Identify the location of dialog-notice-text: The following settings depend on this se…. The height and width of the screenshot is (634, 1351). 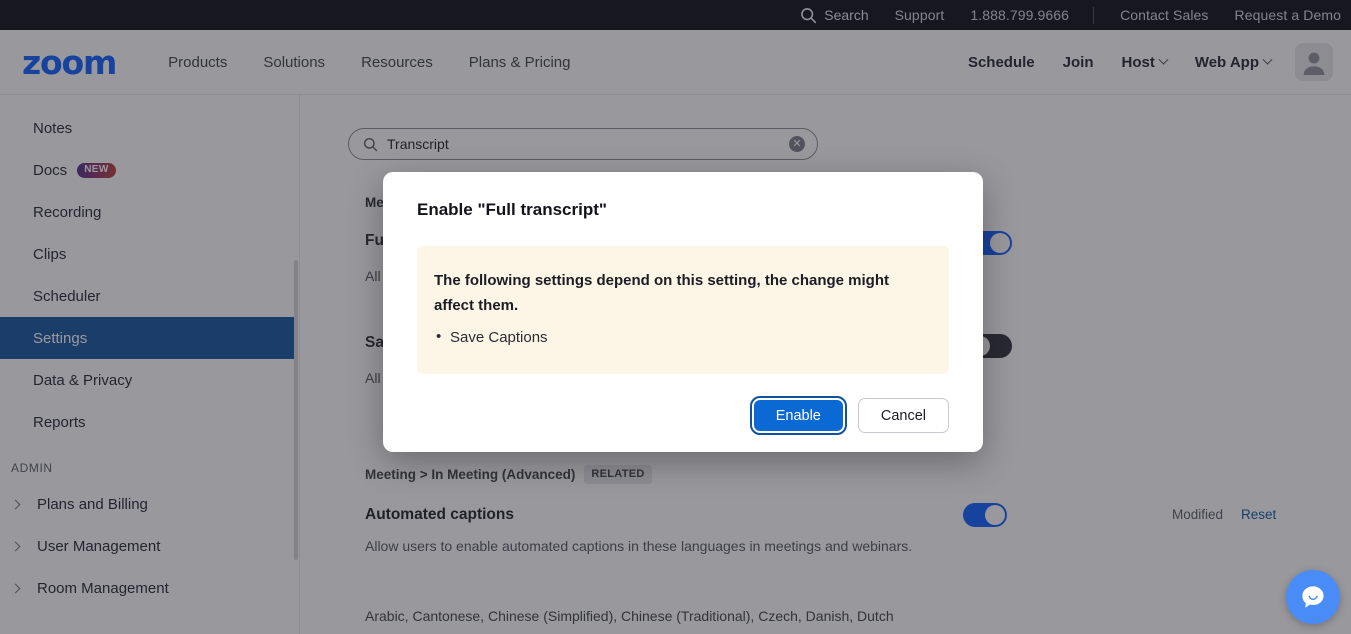
(662, 293).